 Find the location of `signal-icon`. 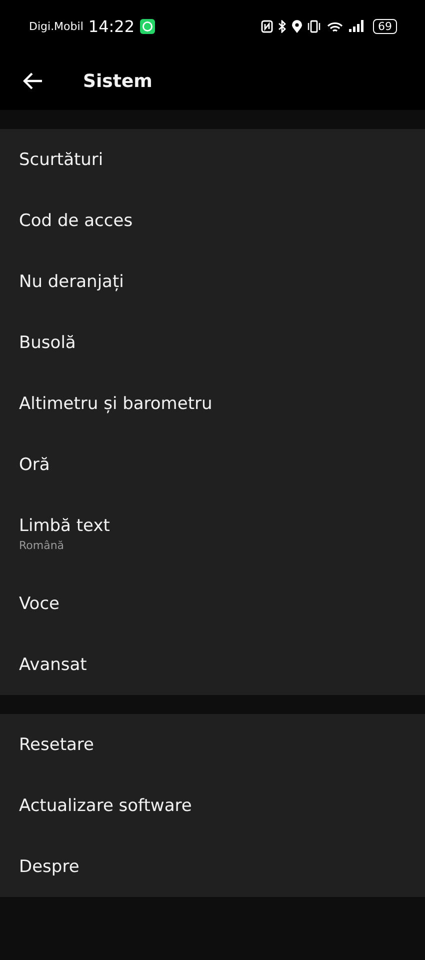

signal-icon is located at coordinates (357, 26).